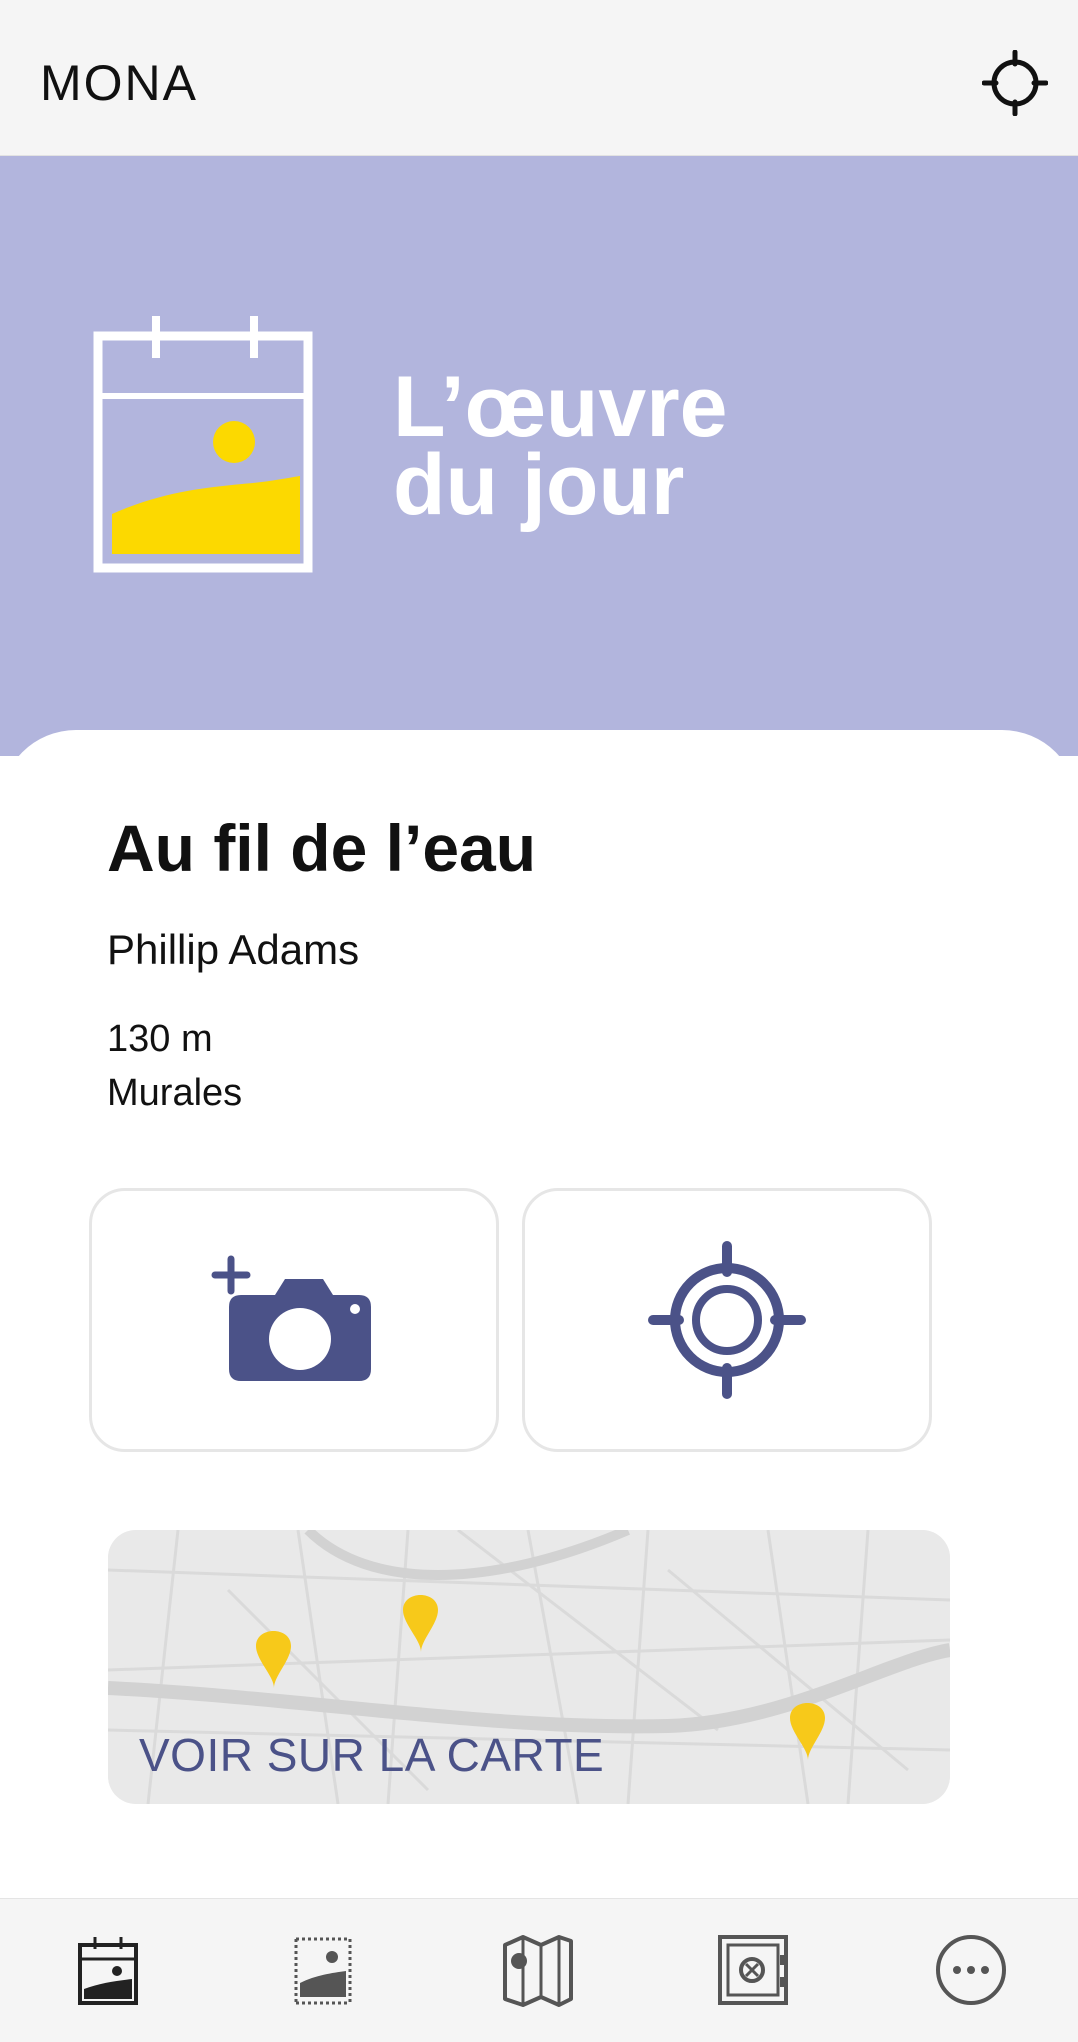  Describe the element at coordinates (175, 1093) in the screenshot. I see `artwork-category: Murales` at that location.